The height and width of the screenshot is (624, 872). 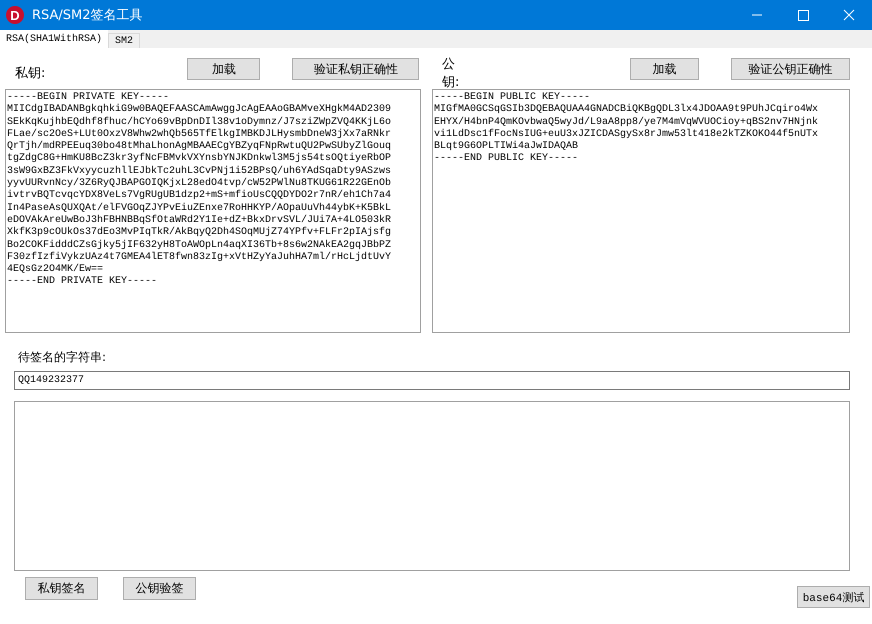 What do you see at coordinates (61, 588) in the screenshot?
I see `sign-button: 私钥签名` at bounding box center [61, 588].